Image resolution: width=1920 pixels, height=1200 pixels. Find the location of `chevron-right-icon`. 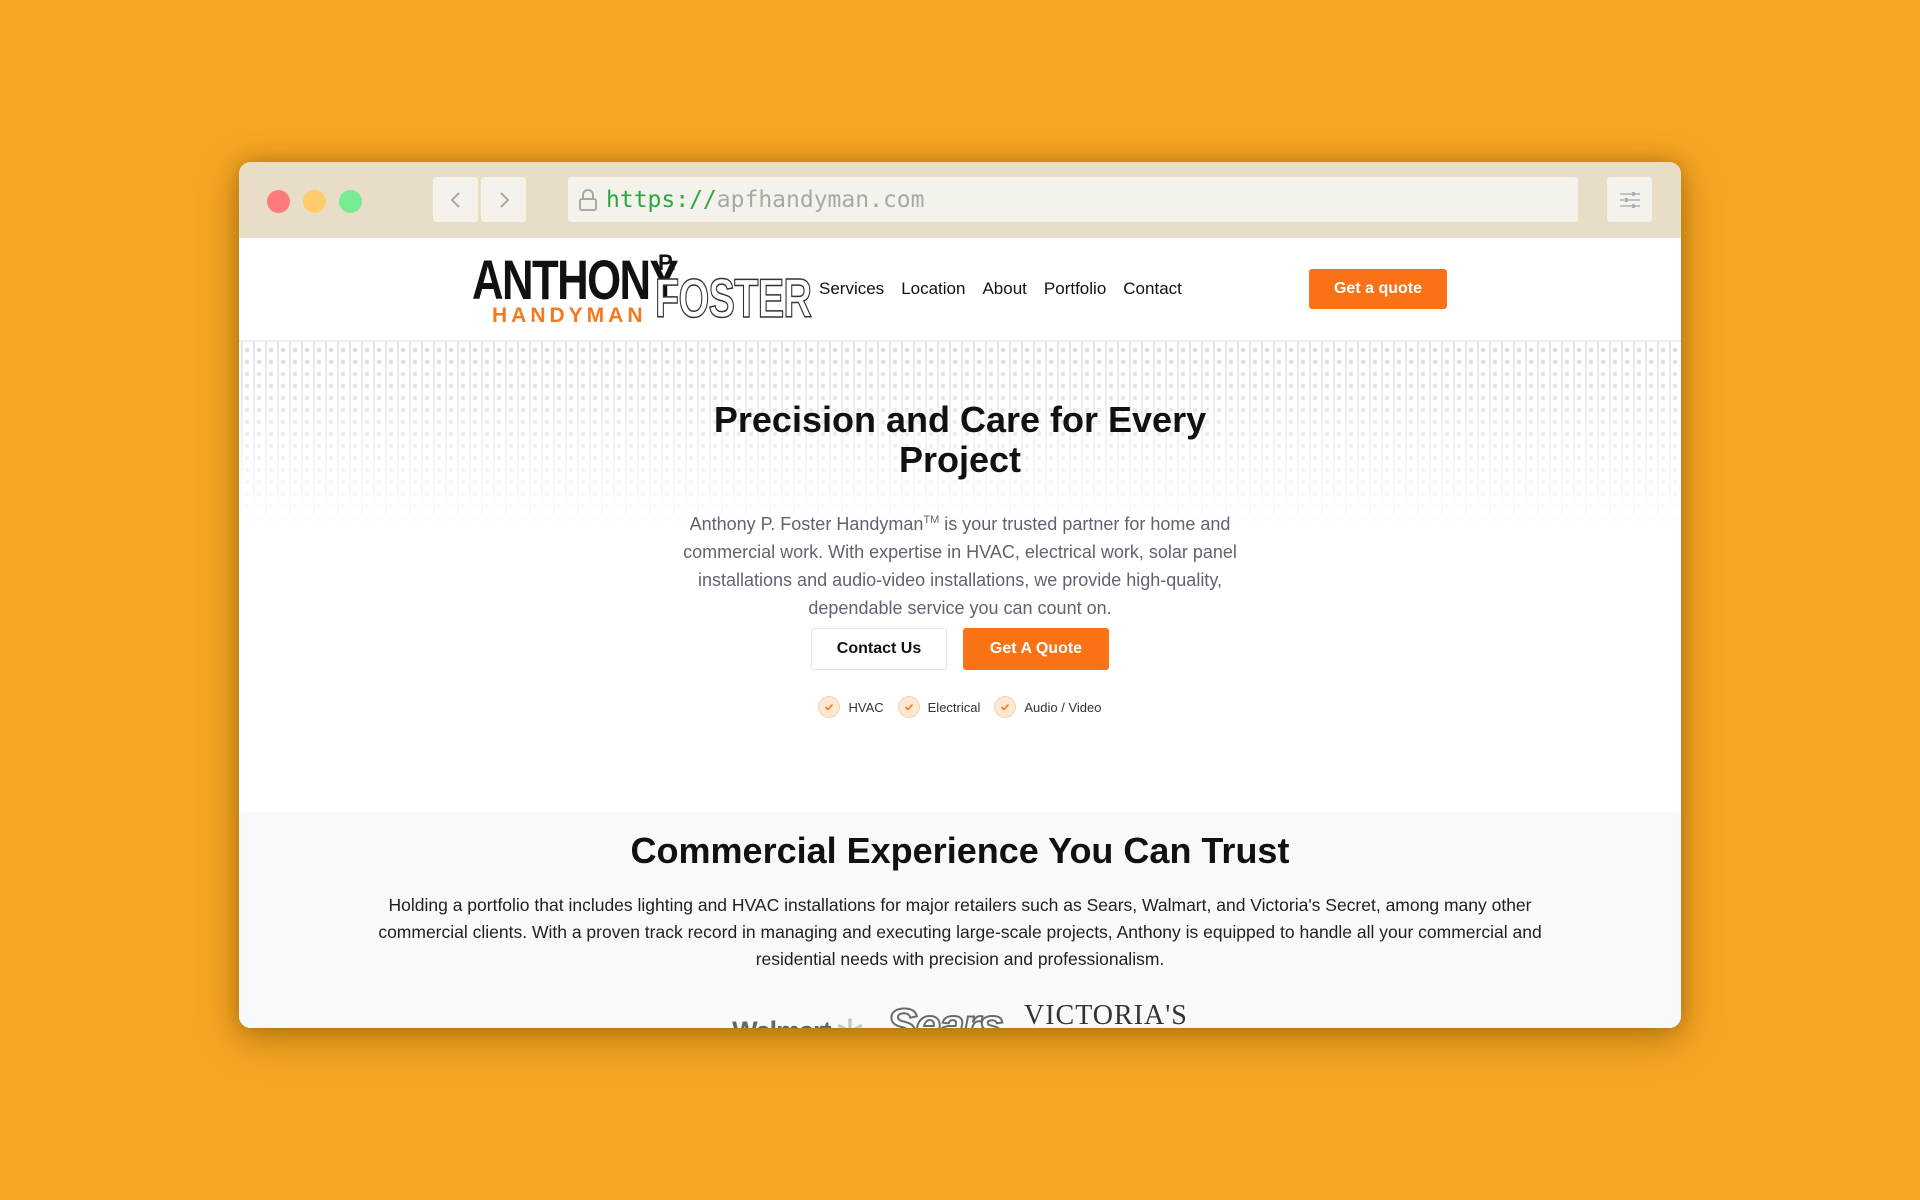

chevron-right-icon is located at coordinates (504, 199).